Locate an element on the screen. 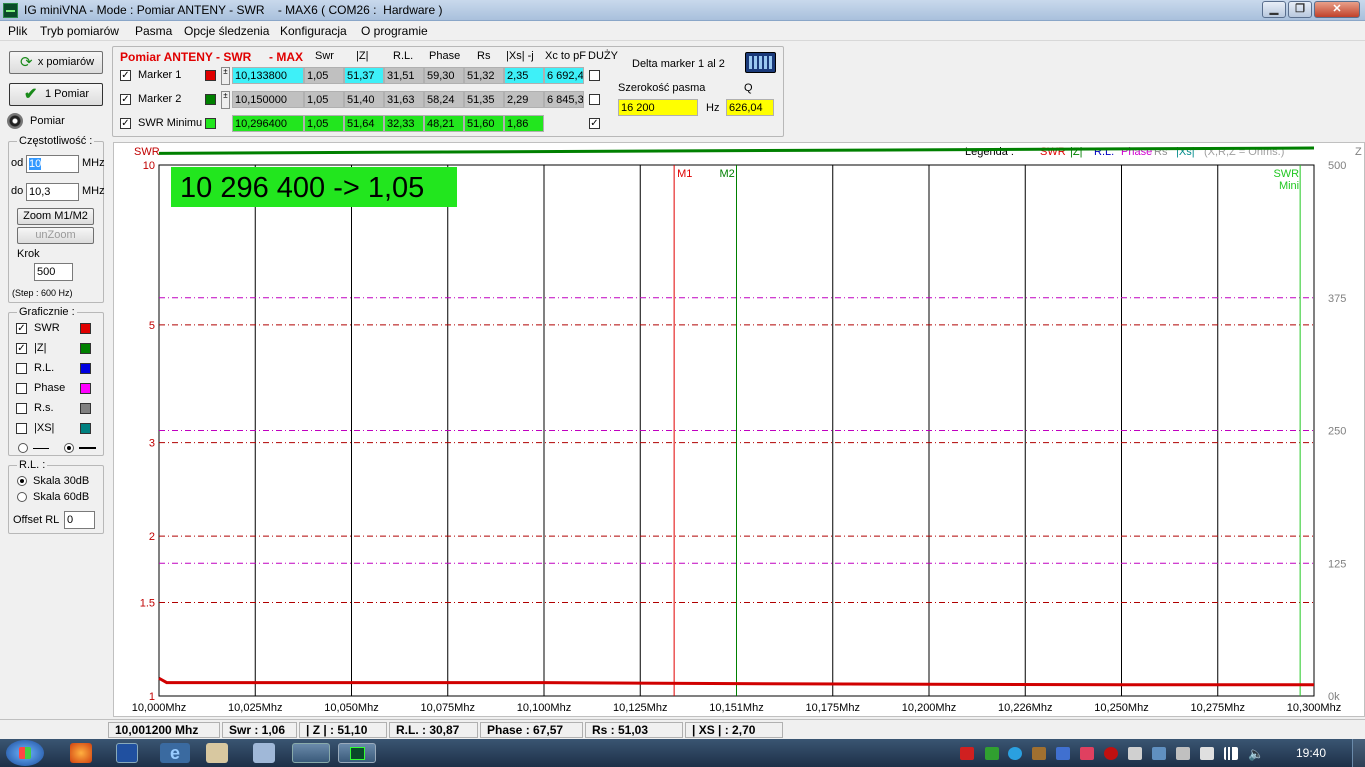 The image size is (1365, 767). z-axis-label: Z is located at coordinates (1358, 152).